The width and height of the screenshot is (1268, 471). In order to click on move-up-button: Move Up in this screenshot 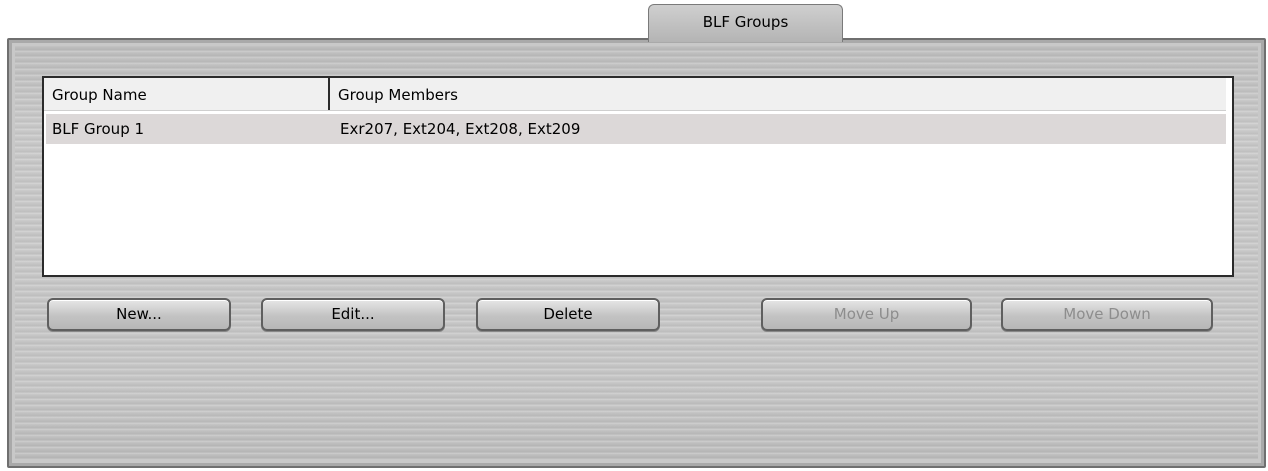, I will do `click(866, 314)`.